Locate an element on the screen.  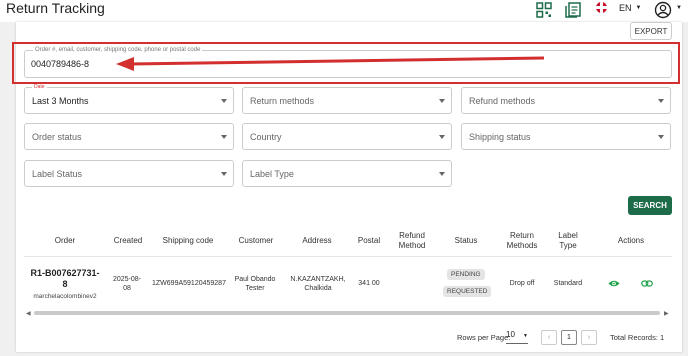
shipping-status-label: Shipping status is located at coordinates (500, 137).